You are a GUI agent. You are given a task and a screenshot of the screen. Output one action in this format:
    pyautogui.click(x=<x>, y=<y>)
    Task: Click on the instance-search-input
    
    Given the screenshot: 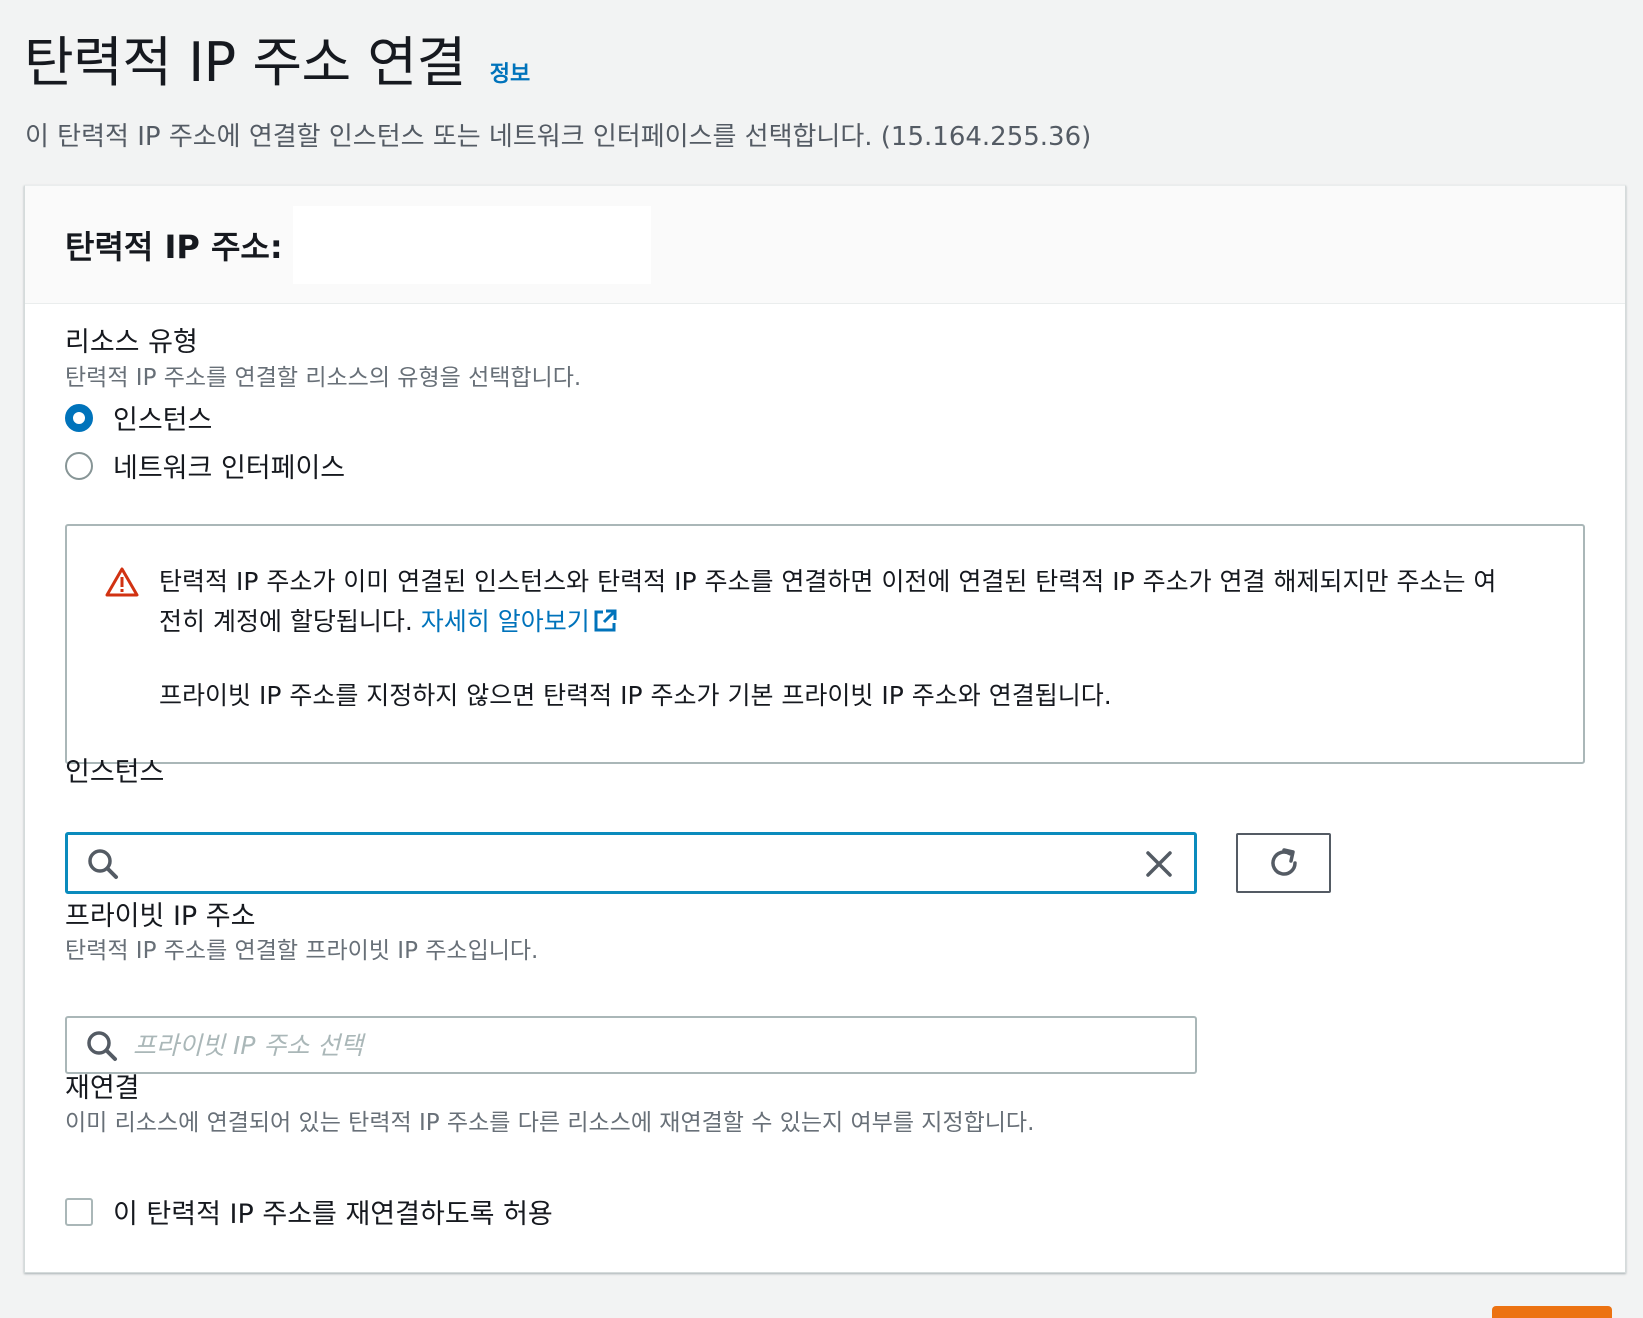 What is the action you would take?
    pyautogui.click(x=614, y=863)
    